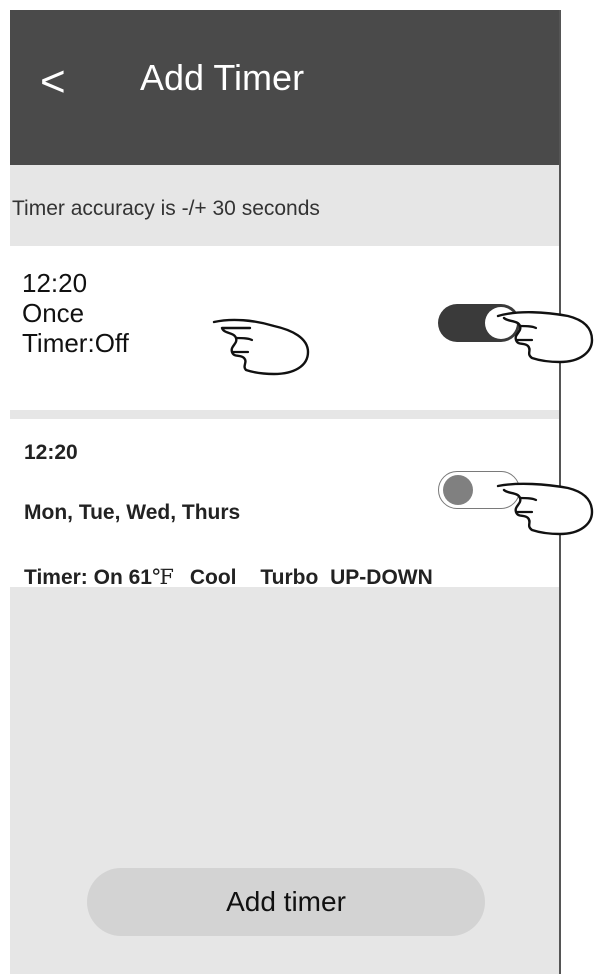 The height and width of the screenshot is (974, 595). What do you see at coordinates (213, 576) in the screenshot?
I see `timer-mode: Cool` at bounding box center [213, 576].